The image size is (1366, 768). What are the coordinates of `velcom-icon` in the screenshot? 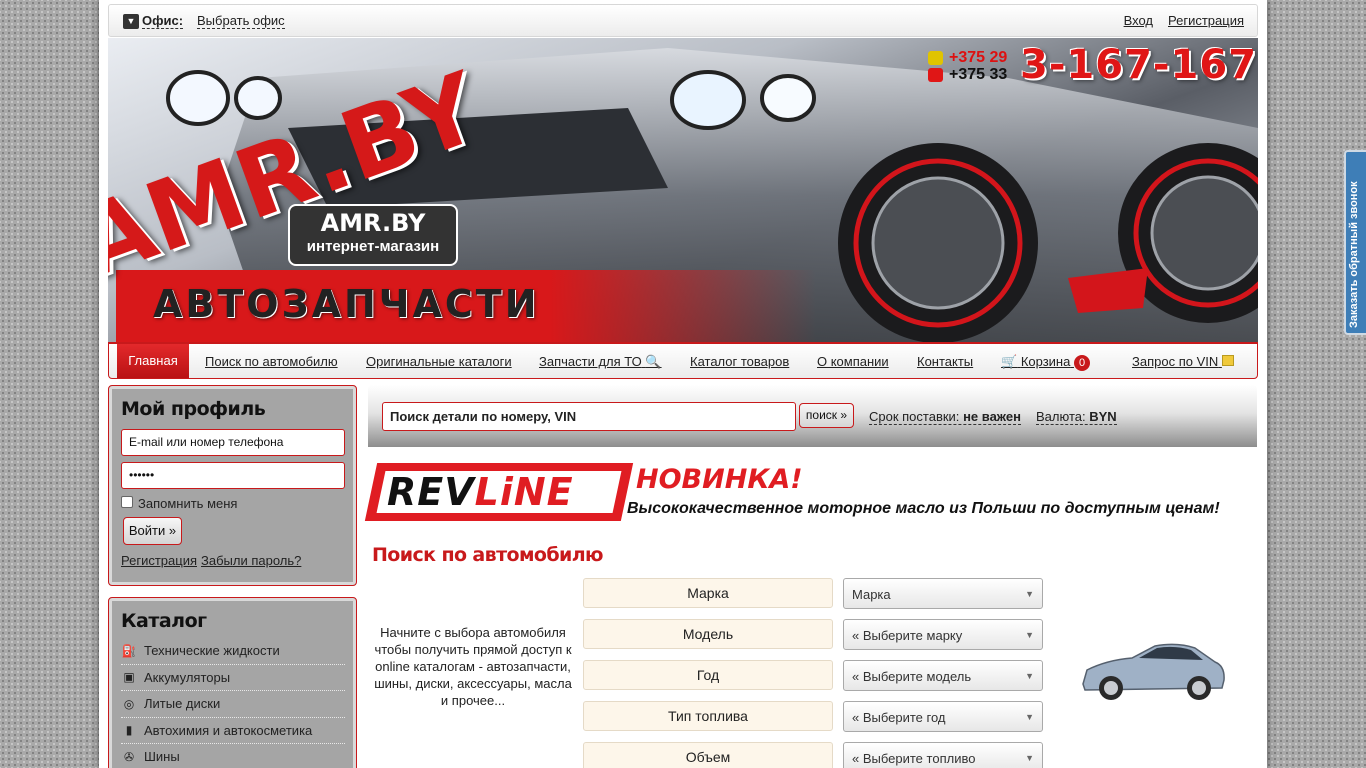 It's located at (935, 58).